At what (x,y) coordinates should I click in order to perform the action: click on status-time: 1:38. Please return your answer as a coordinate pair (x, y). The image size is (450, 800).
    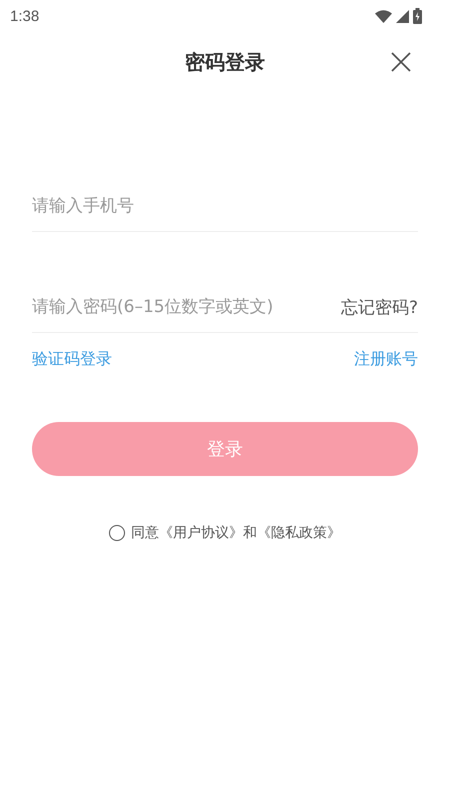
    Looking at the image, I should click on (25, 16).